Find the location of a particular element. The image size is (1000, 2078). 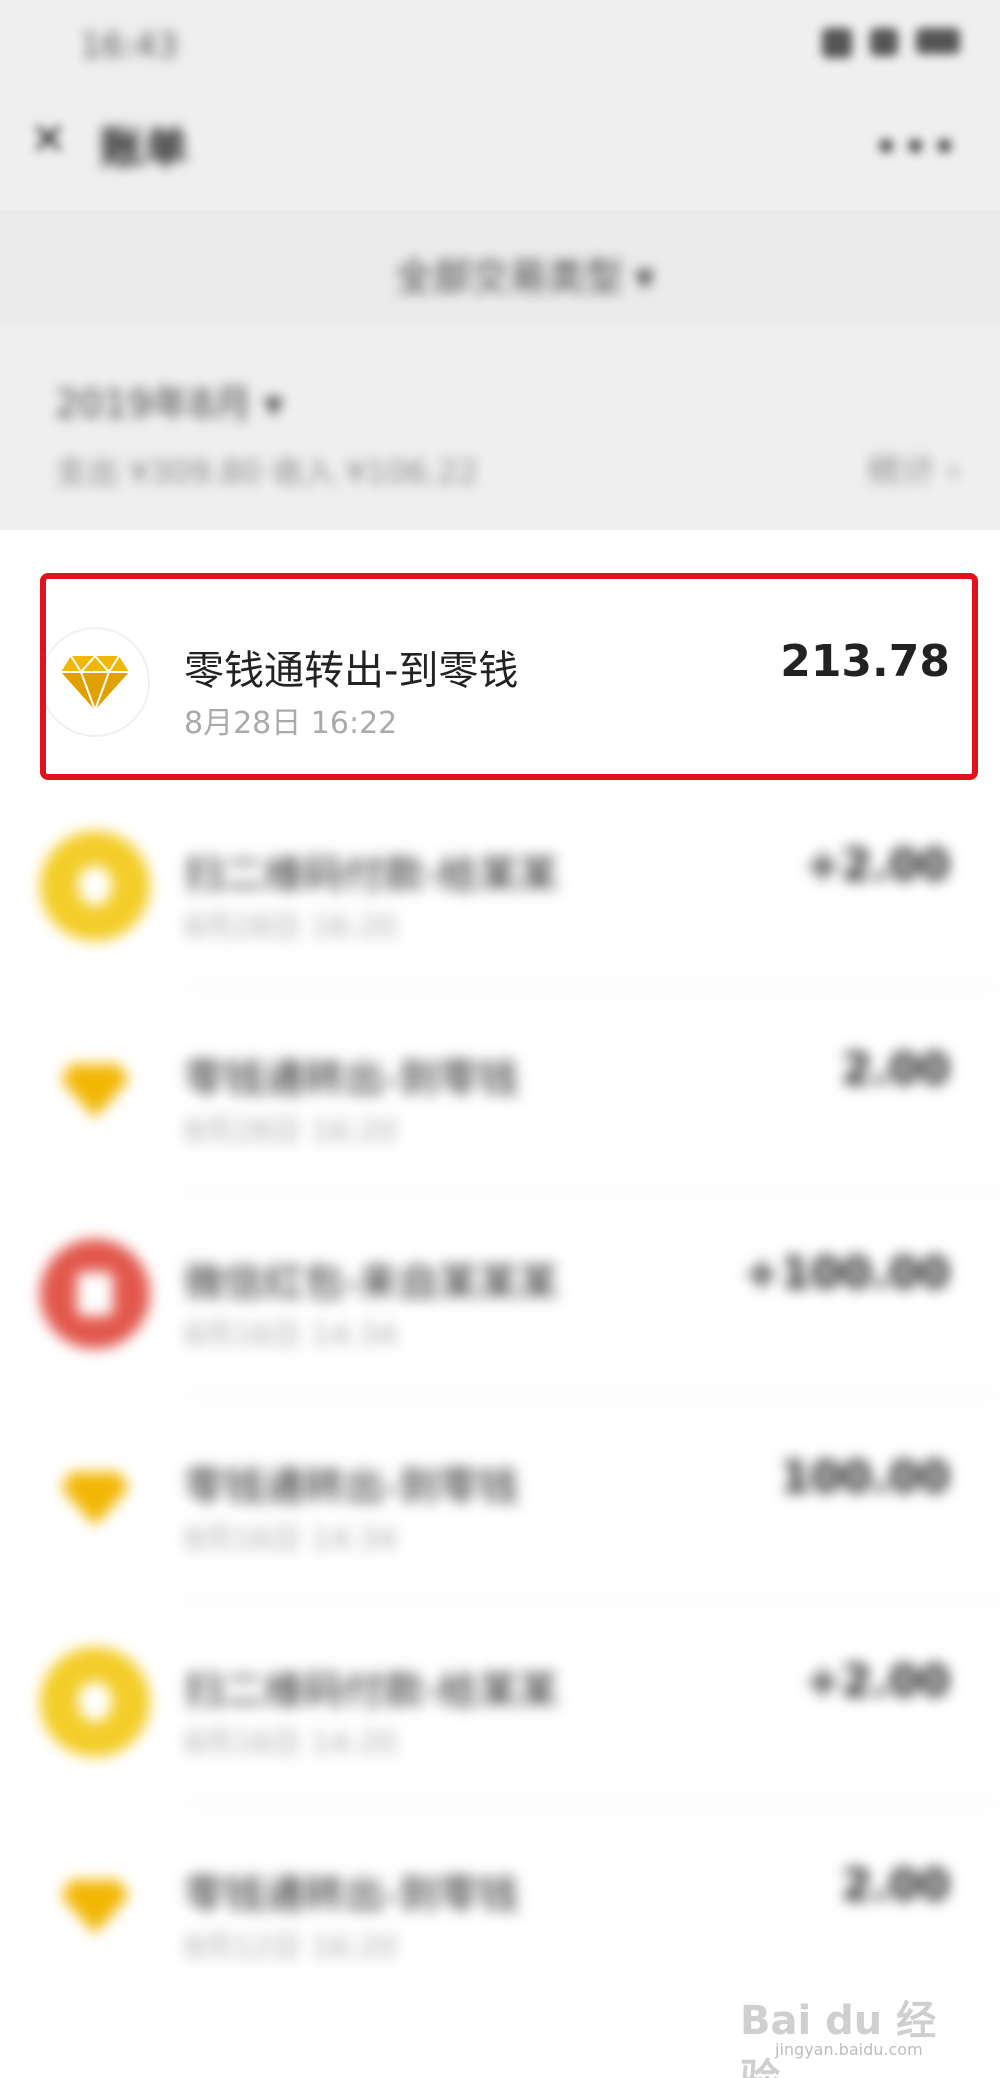

transaction-row: 扫二维码付款-给某某 8月28日 16:20 +2.00 is located at coordinates (500, 886).